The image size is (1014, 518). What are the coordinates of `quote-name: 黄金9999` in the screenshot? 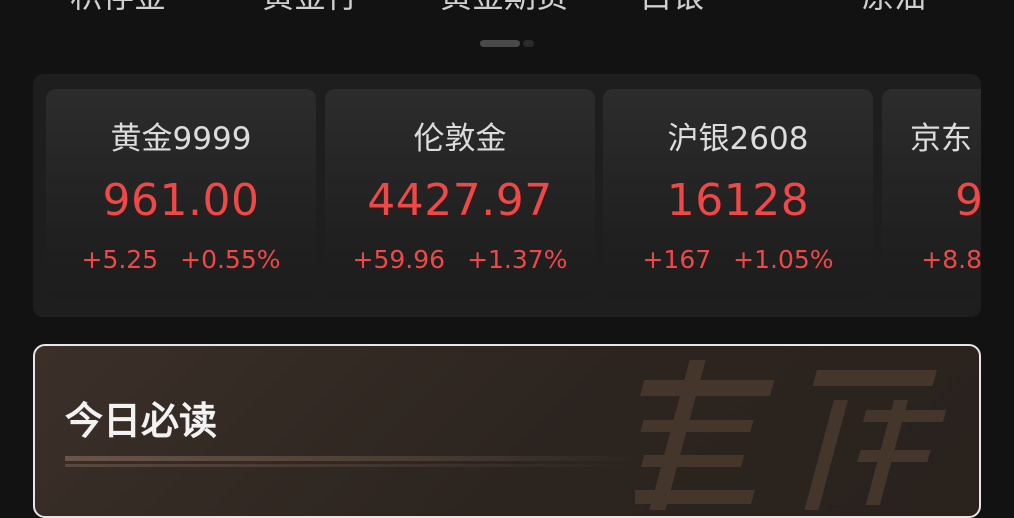 It's located at (181, 139).